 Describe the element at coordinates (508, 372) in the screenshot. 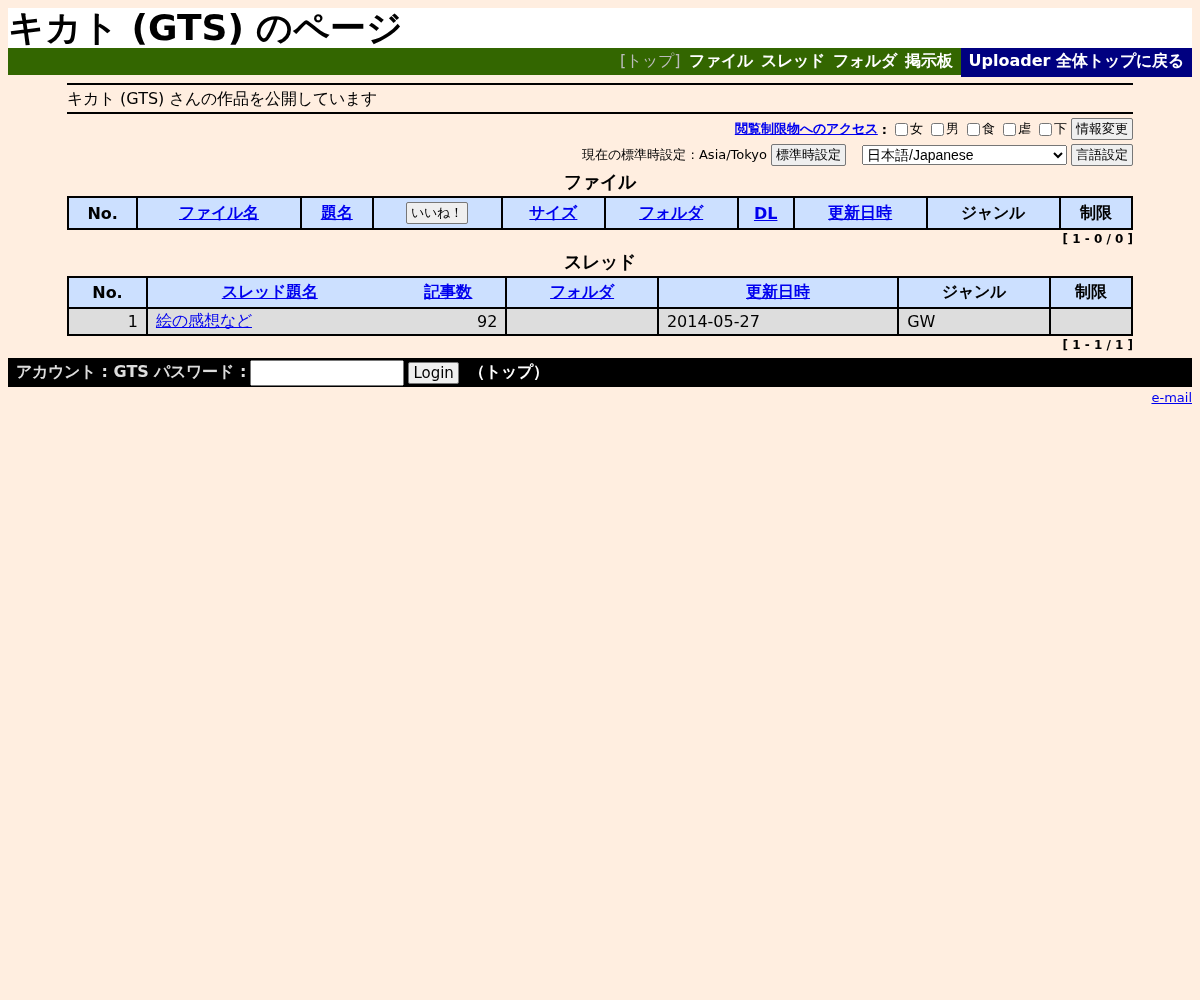

I see `top-link: （トップ）` at that location.